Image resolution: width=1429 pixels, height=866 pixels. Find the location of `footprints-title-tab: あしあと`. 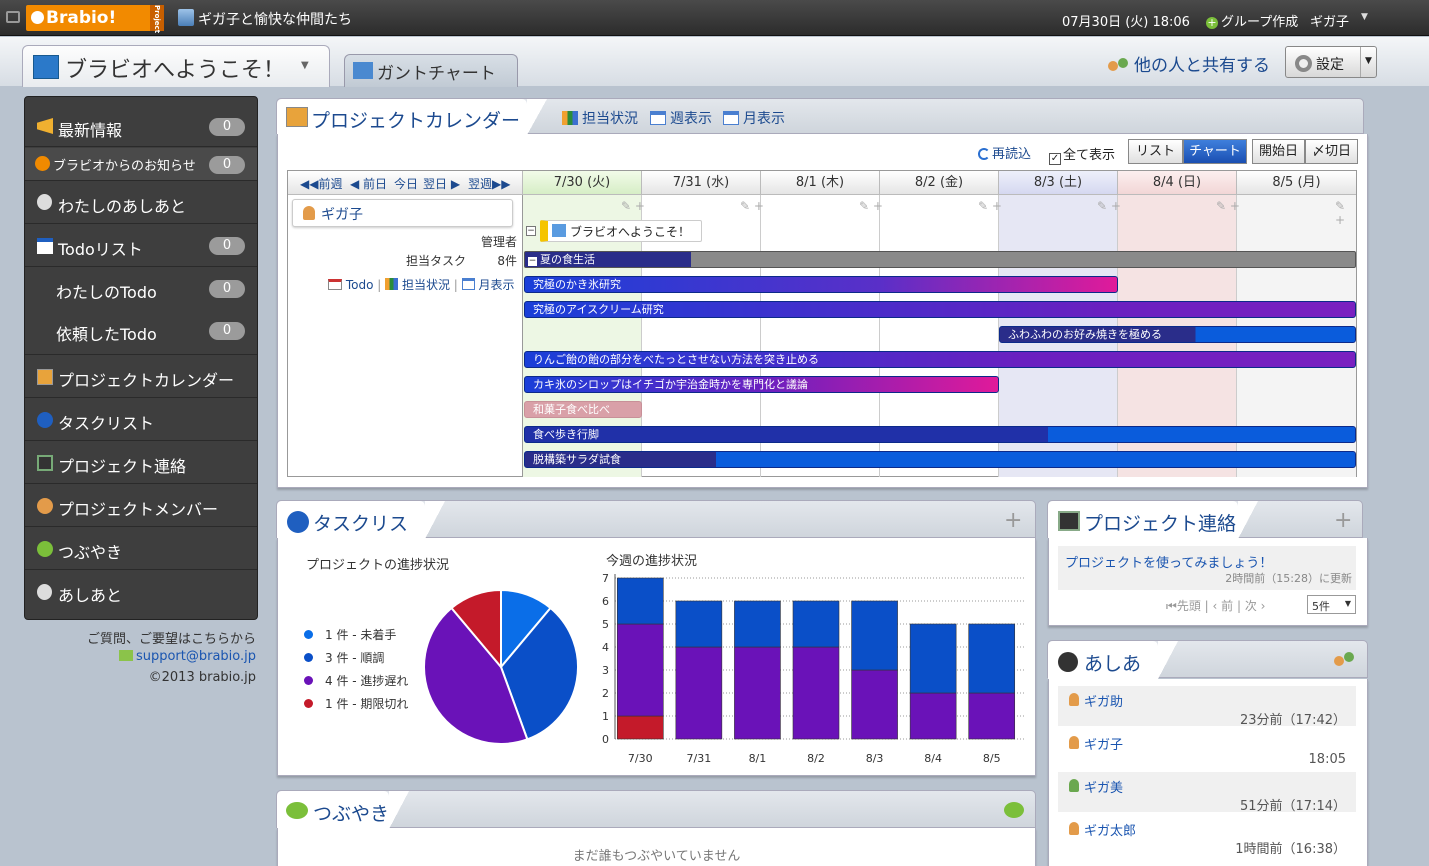

footprints-title-tab: あしあと is located at coordinates (1103, 671).